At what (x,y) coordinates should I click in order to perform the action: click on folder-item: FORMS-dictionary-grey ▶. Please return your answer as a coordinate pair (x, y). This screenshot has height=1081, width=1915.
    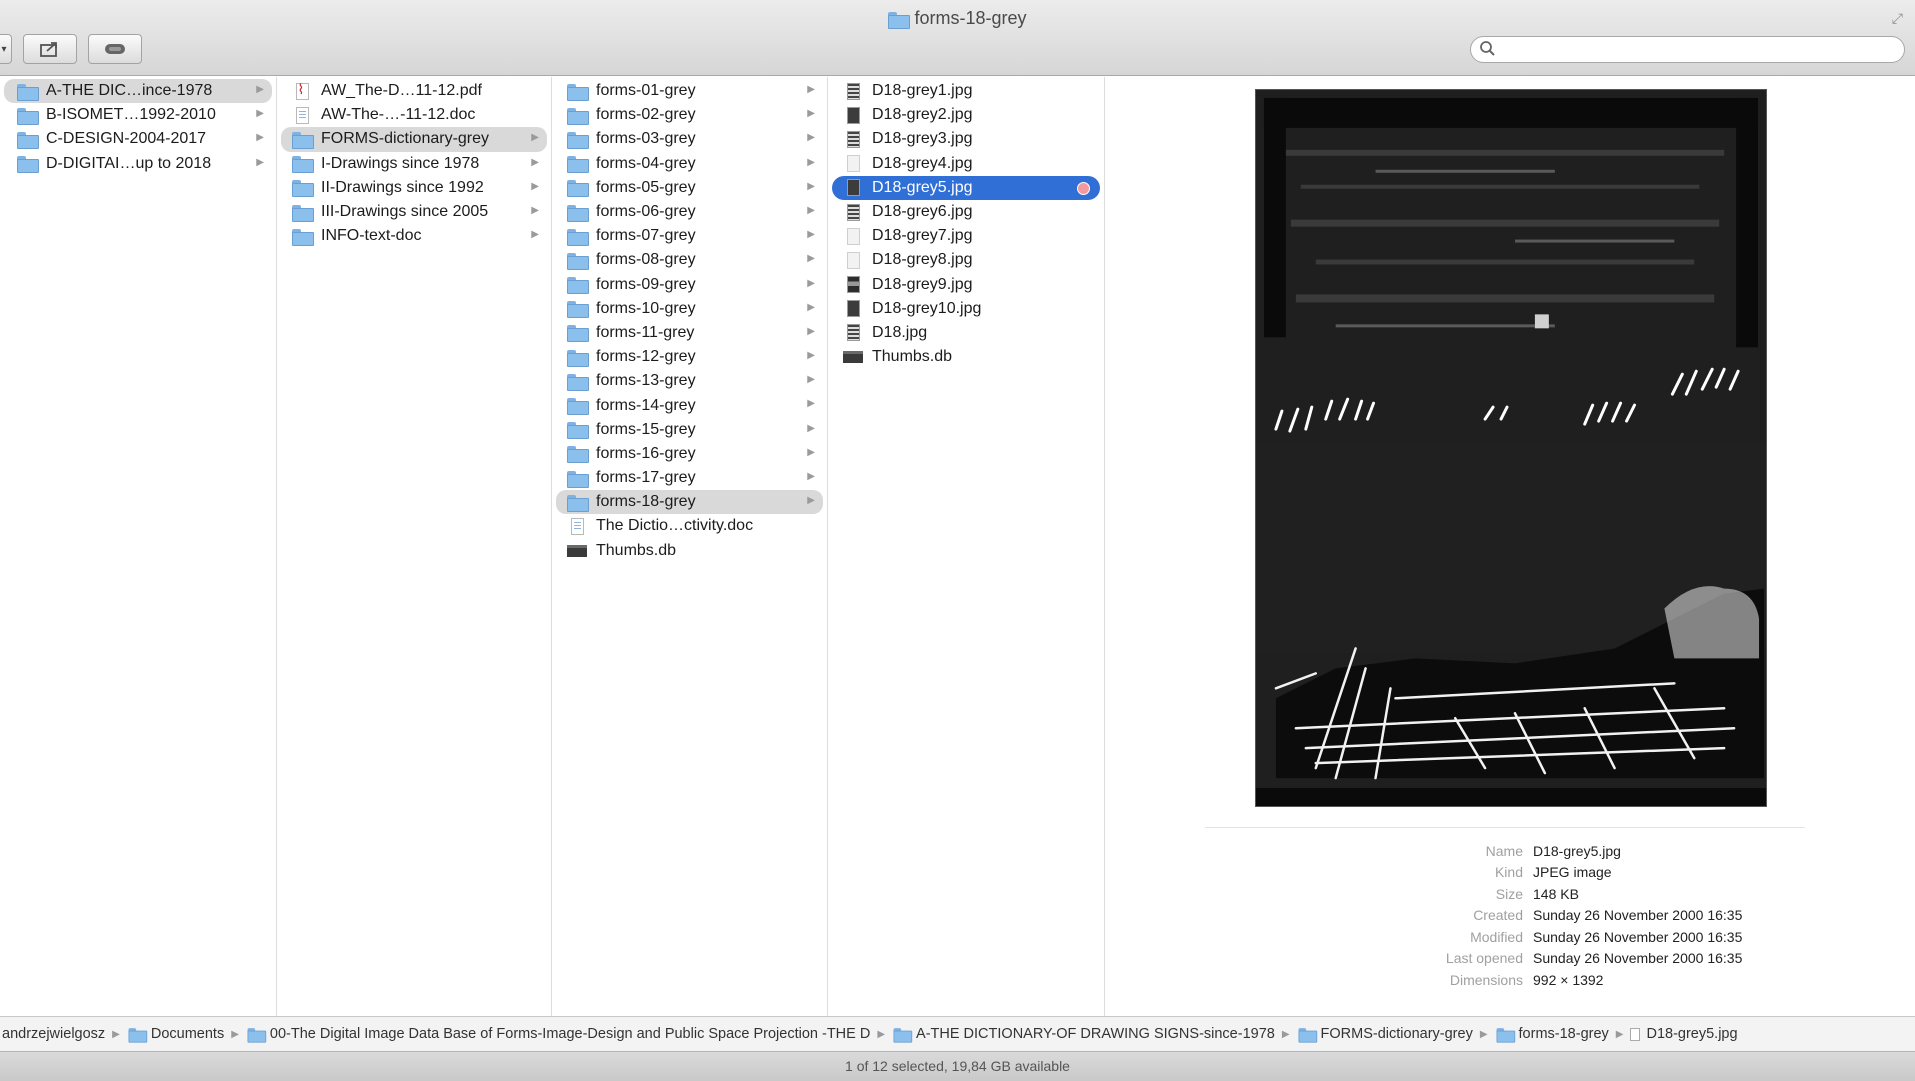
    Looking at the image, I should click on (414, 139).